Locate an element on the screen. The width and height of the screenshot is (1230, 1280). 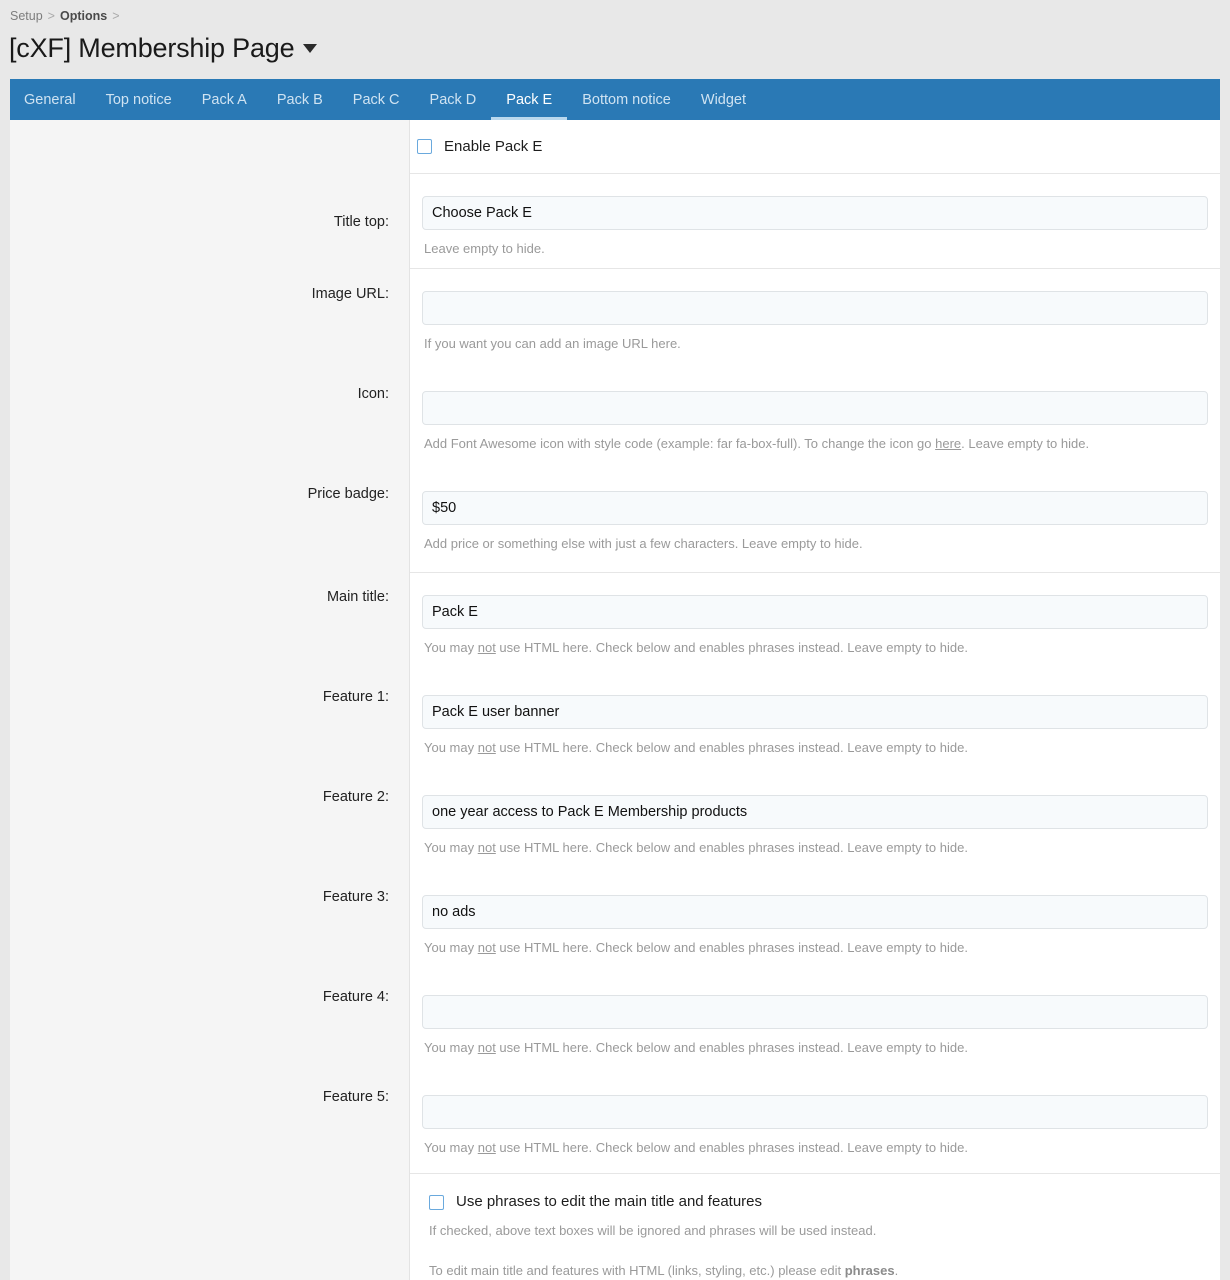
enable-pack-e-label: Enable Pack E is located at coordinates (493, 146).